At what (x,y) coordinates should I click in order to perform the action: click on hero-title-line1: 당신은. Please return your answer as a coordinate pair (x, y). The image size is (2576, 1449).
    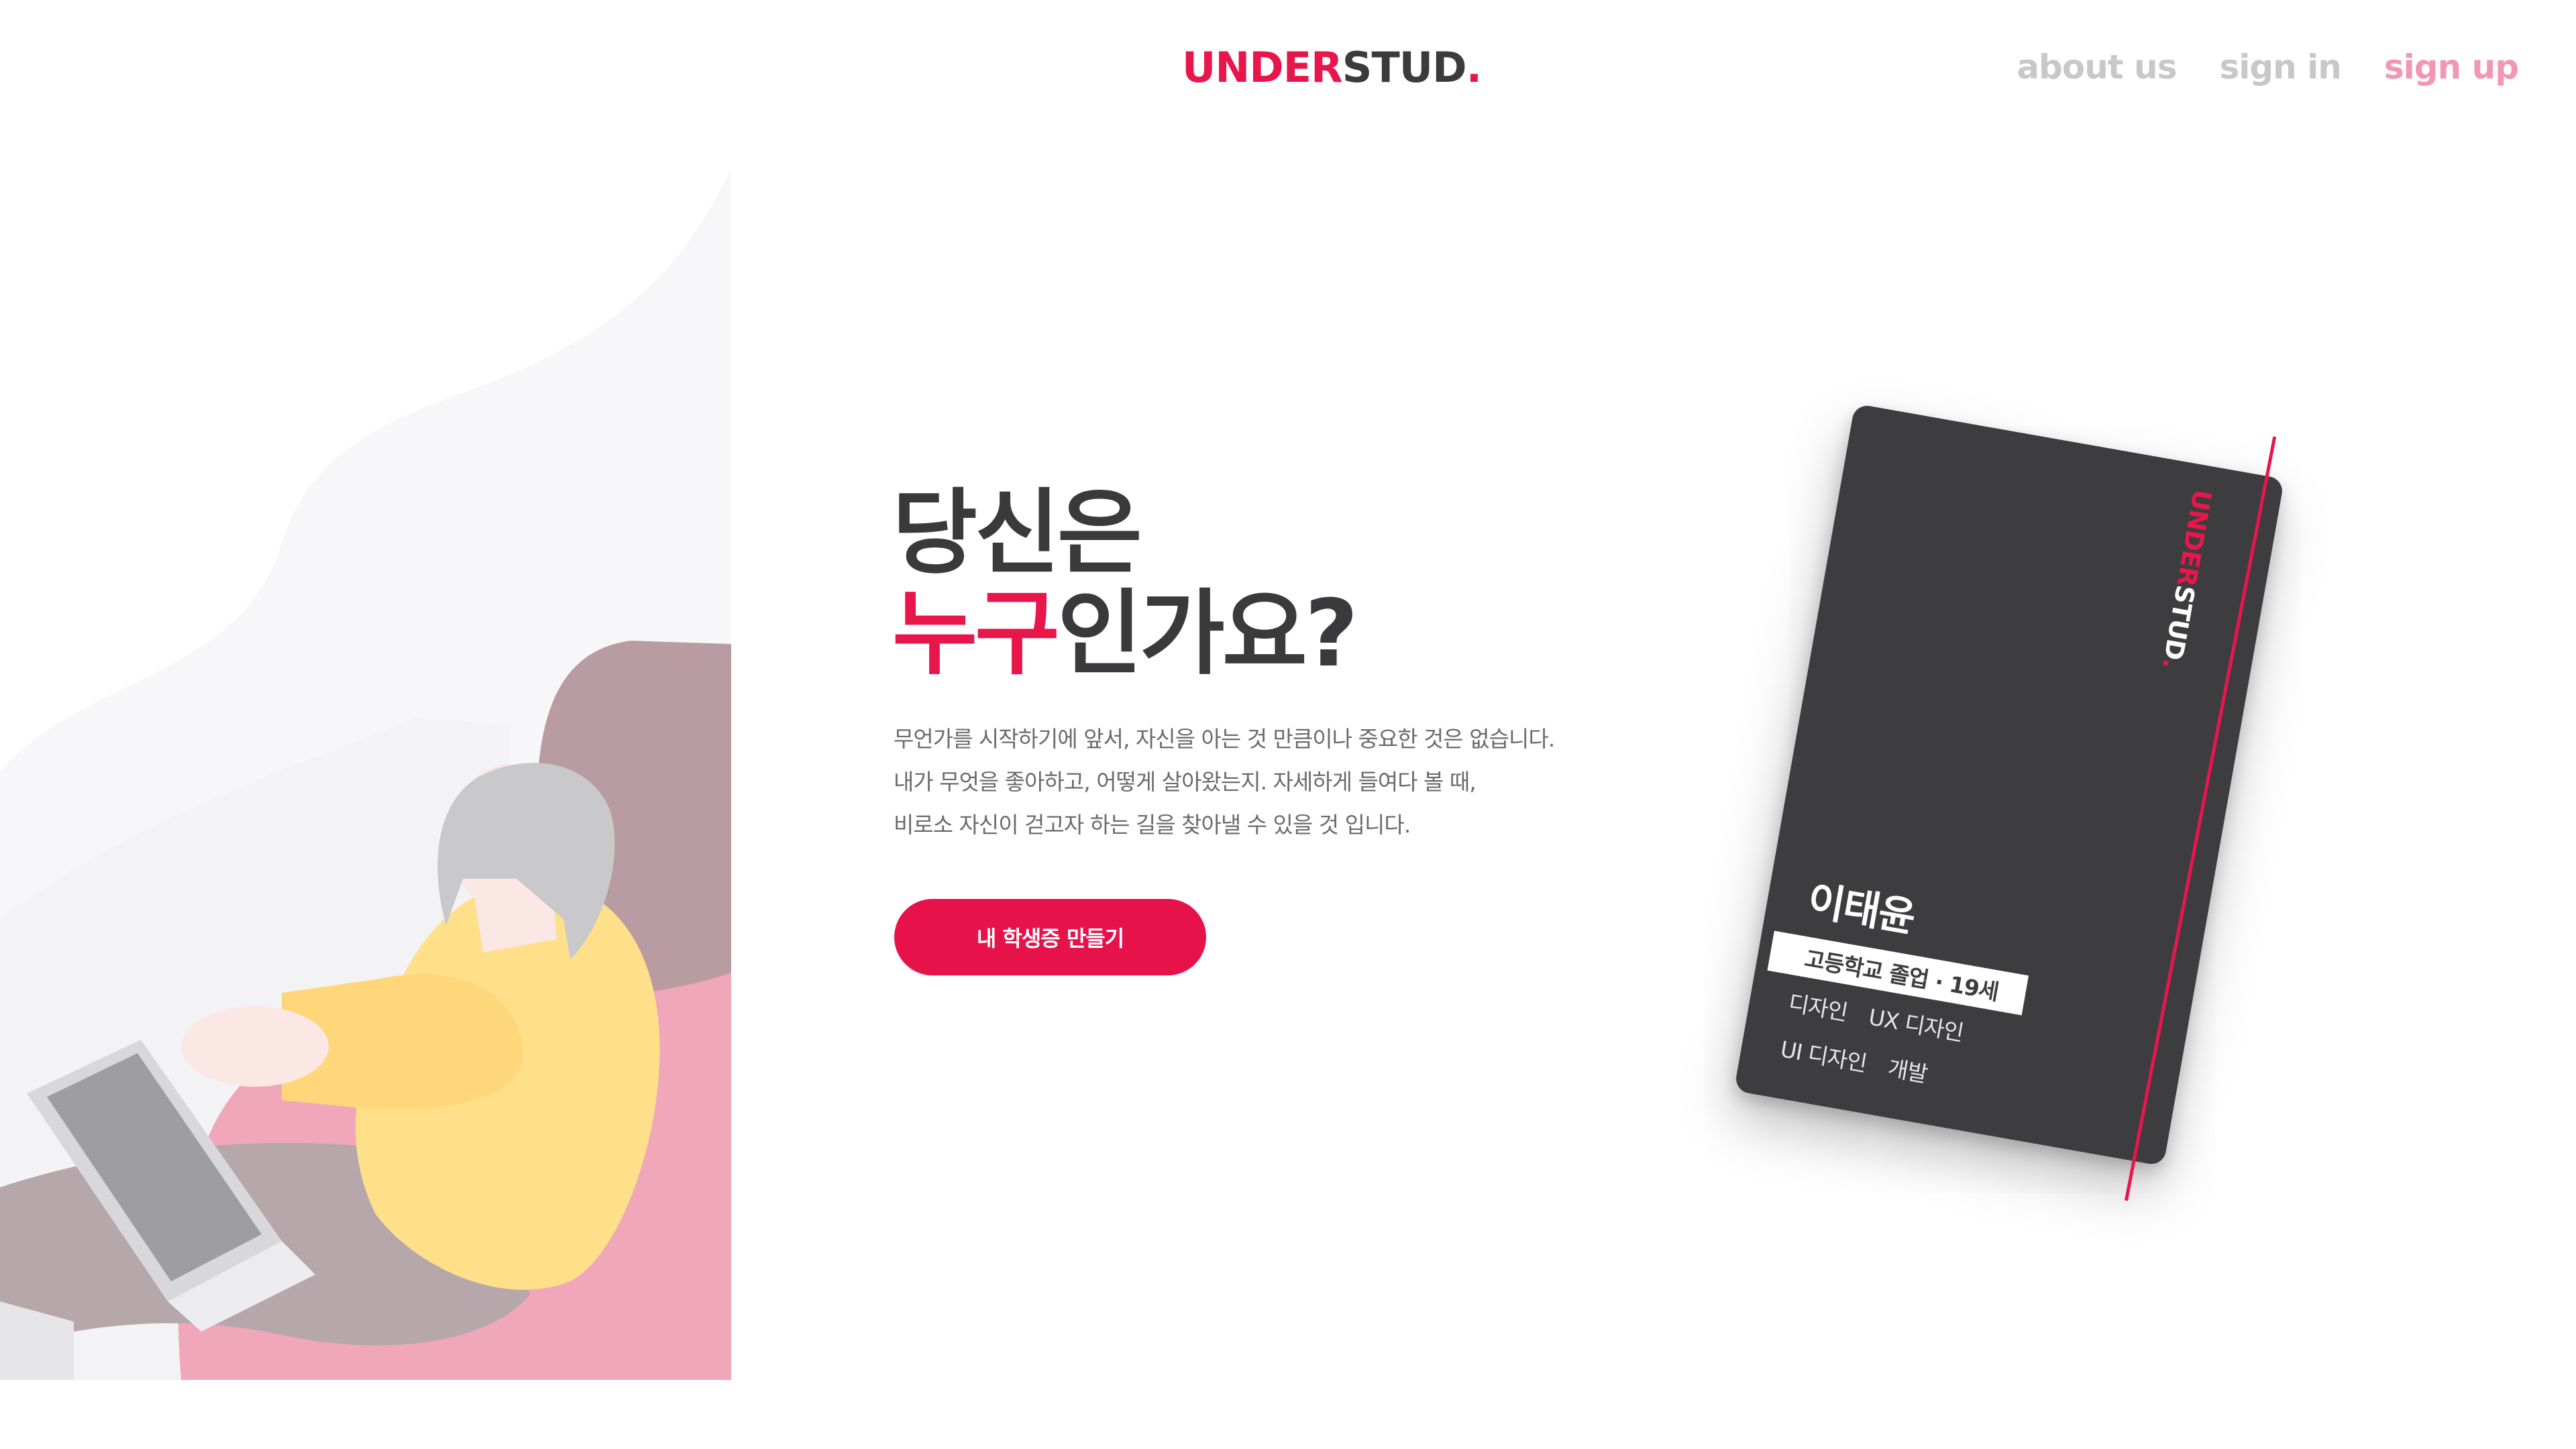
    Looking at the image, I should click on (1017, 533).